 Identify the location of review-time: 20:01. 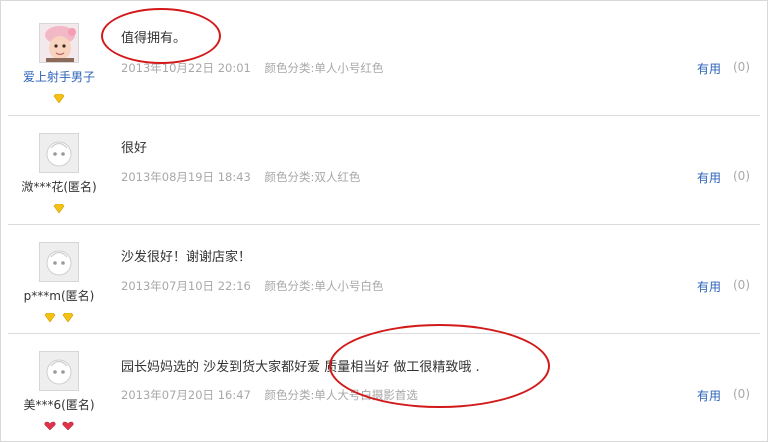
(234, 68).